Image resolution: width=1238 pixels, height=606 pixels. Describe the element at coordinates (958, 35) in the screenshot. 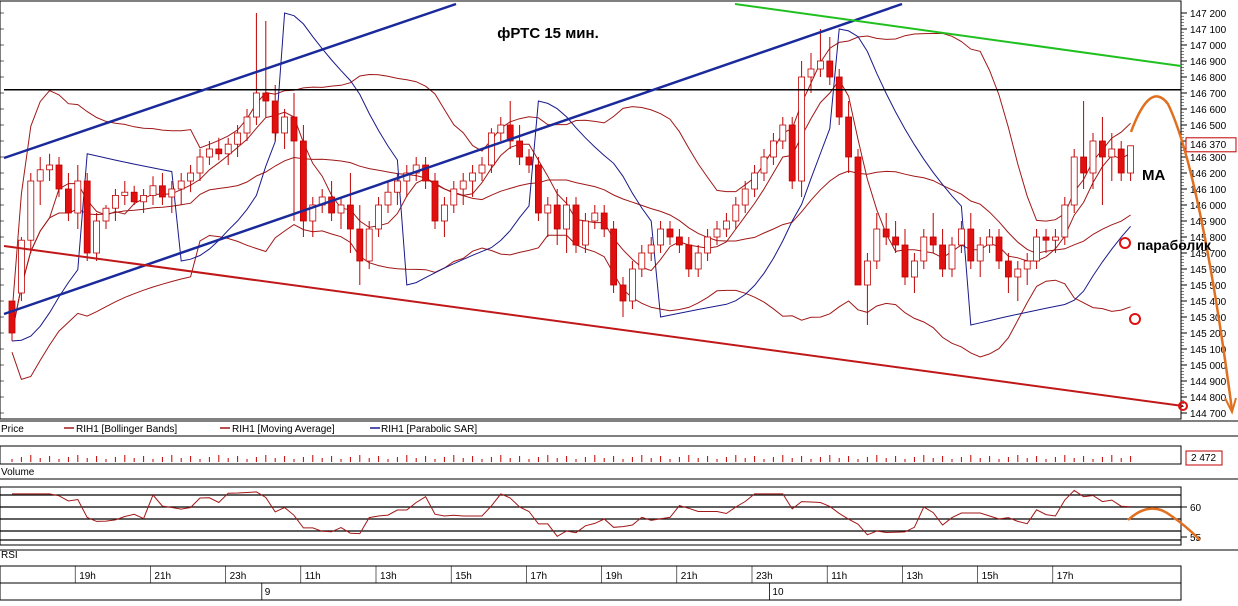

I see `green-resistance-line` at that location.